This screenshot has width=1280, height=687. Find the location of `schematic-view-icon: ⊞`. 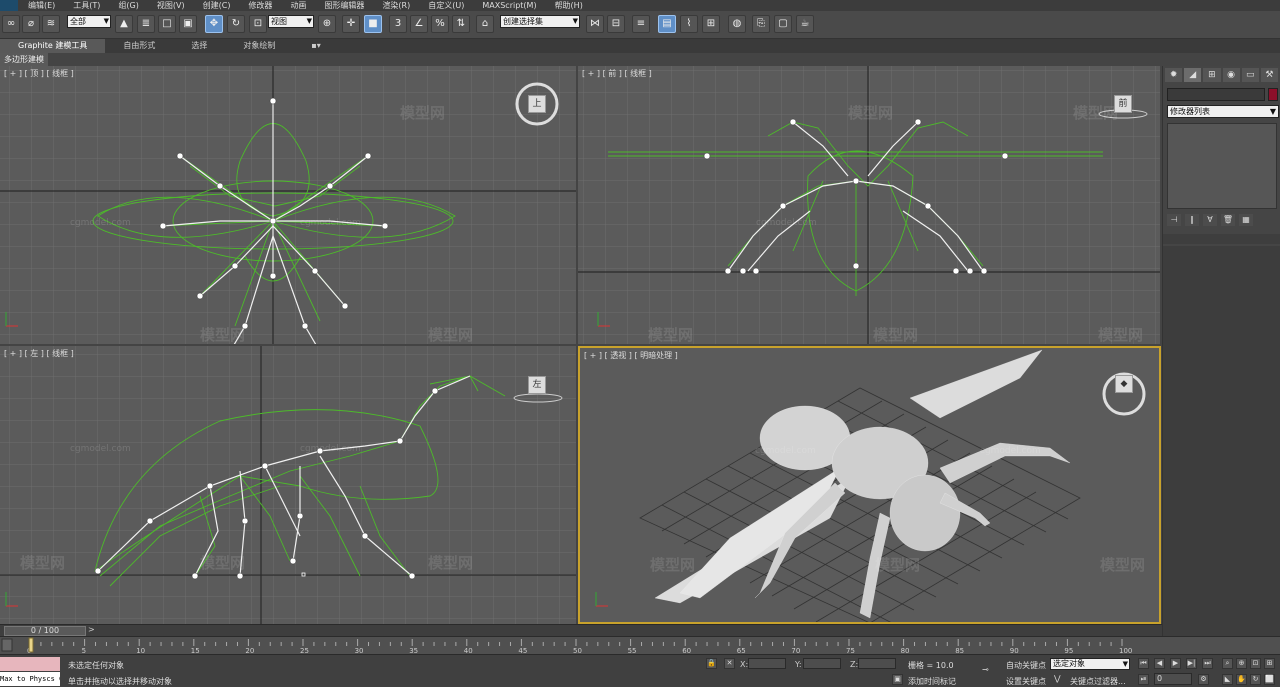

schematic-view-icon: ⊞ is located at coordinates (711, 24).